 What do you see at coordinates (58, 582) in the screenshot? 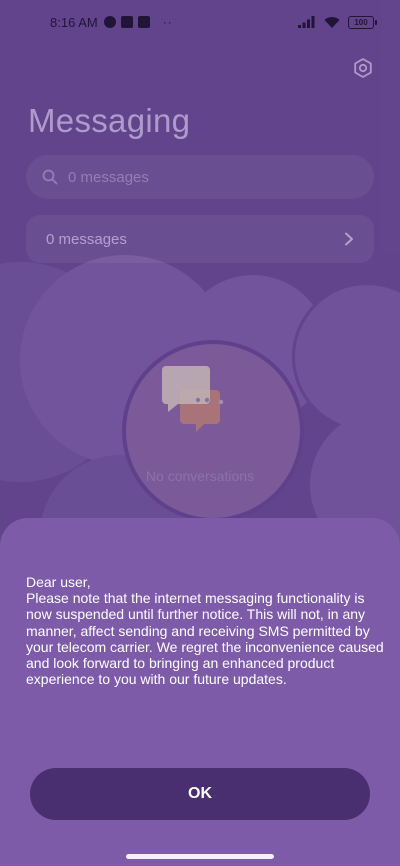
I see `notice-greeting: Dear user,` at bounding box center [58, 582].